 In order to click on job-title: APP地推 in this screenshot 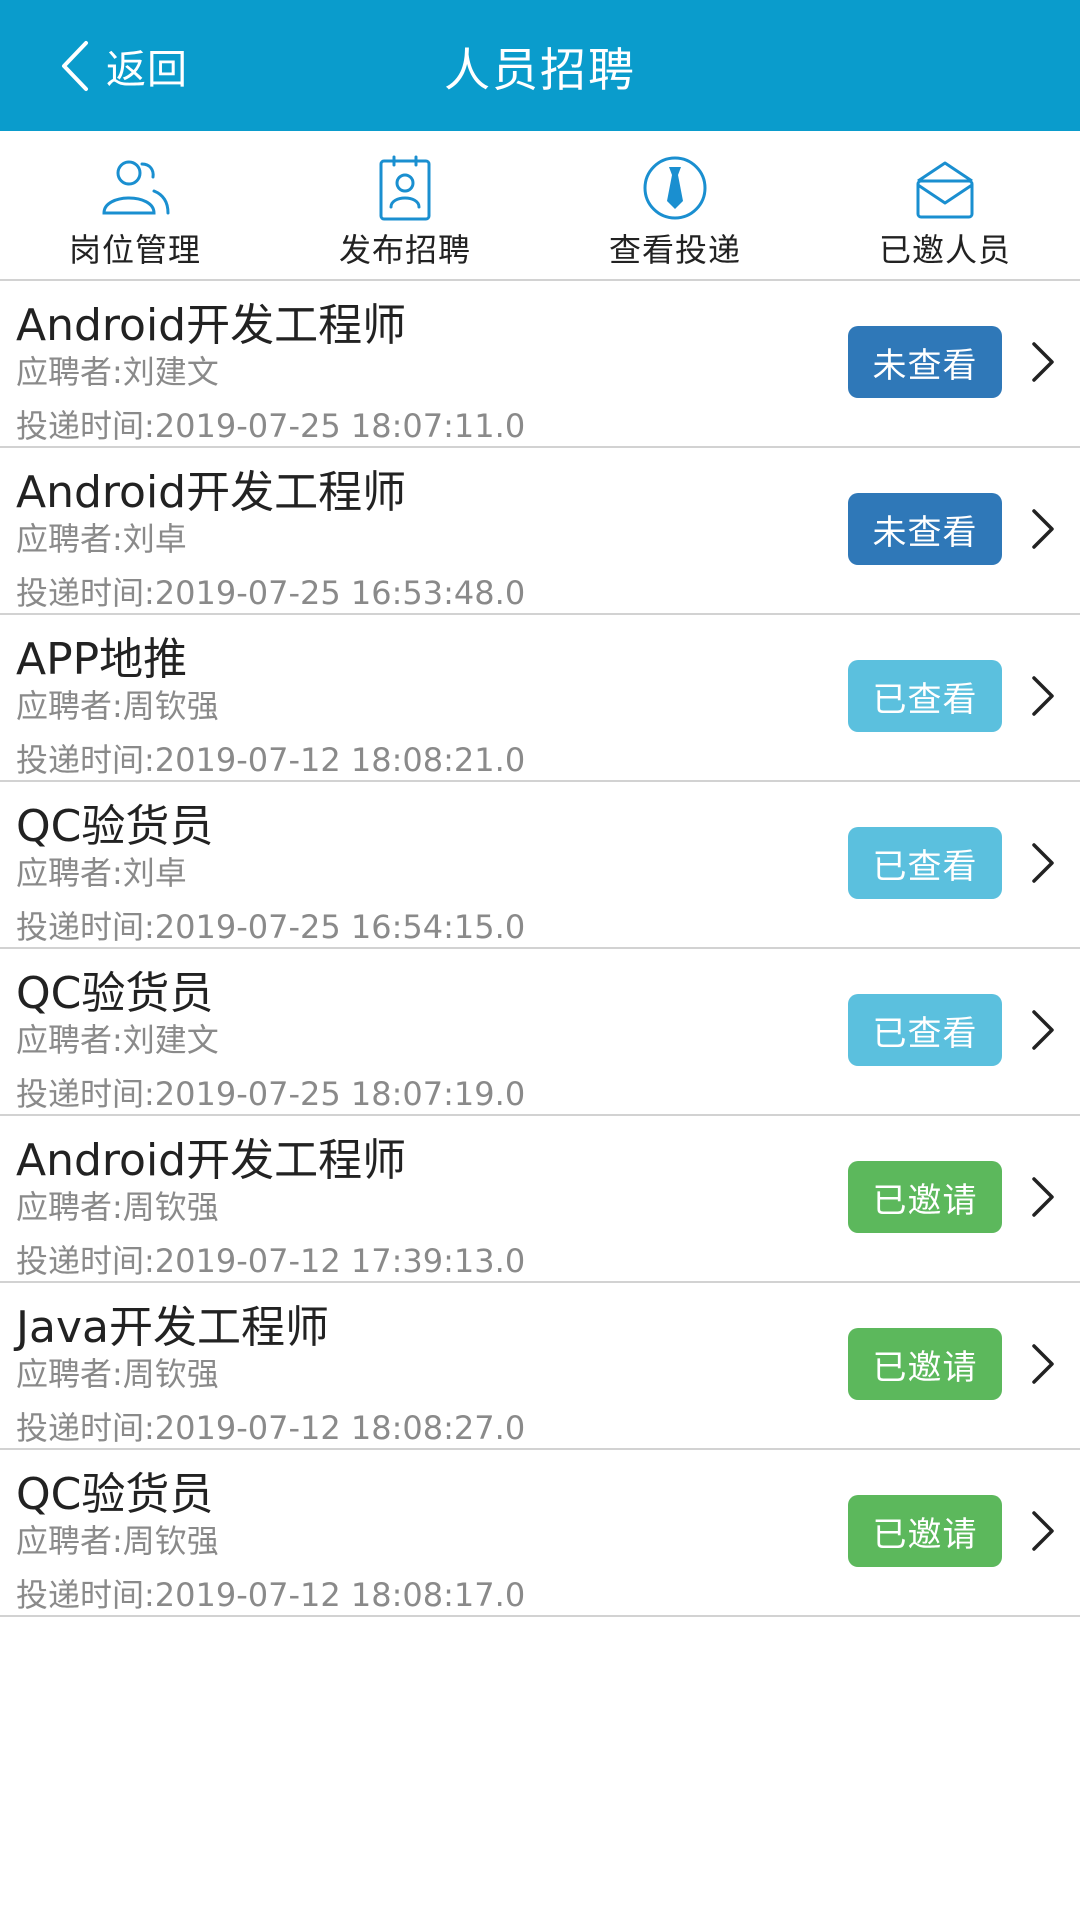, I will do `click(102, 659)`.